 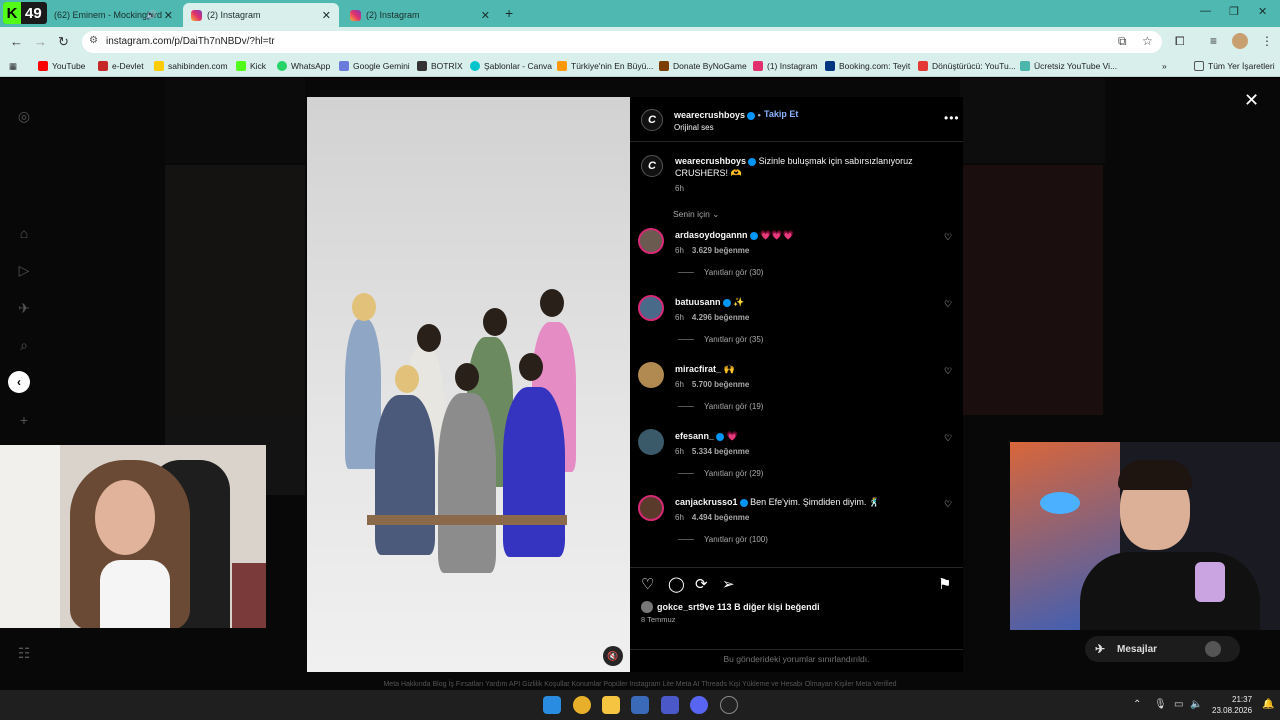 I want to click on view-replies-button: Yanıtları gör (19), so click(x=720, y=406).